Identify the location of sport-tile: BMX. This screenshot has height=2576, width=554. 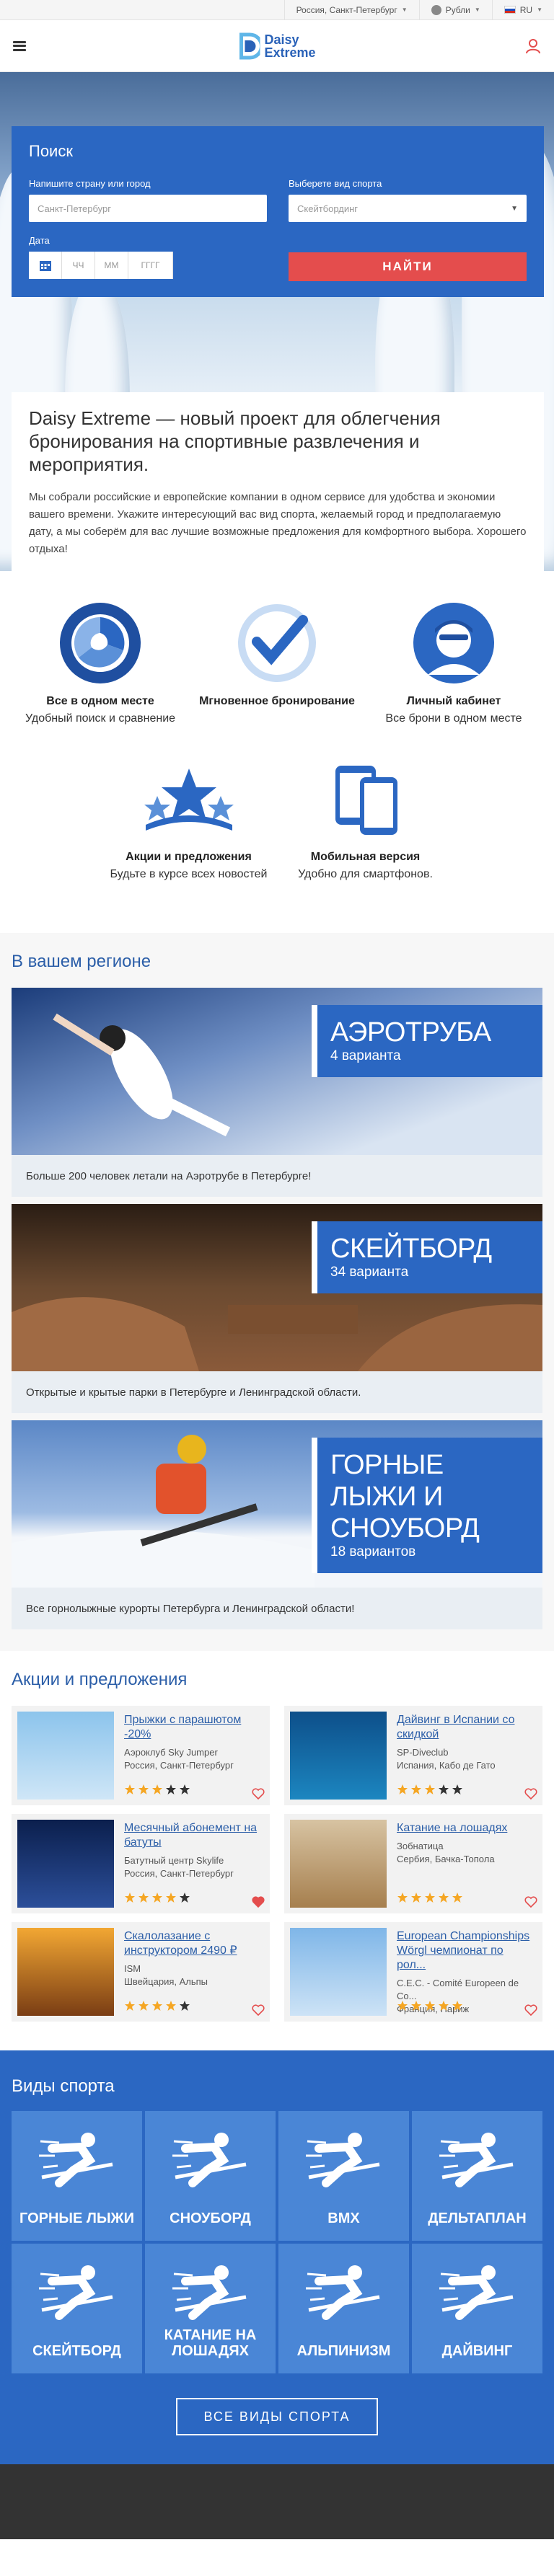
(343, 2176).